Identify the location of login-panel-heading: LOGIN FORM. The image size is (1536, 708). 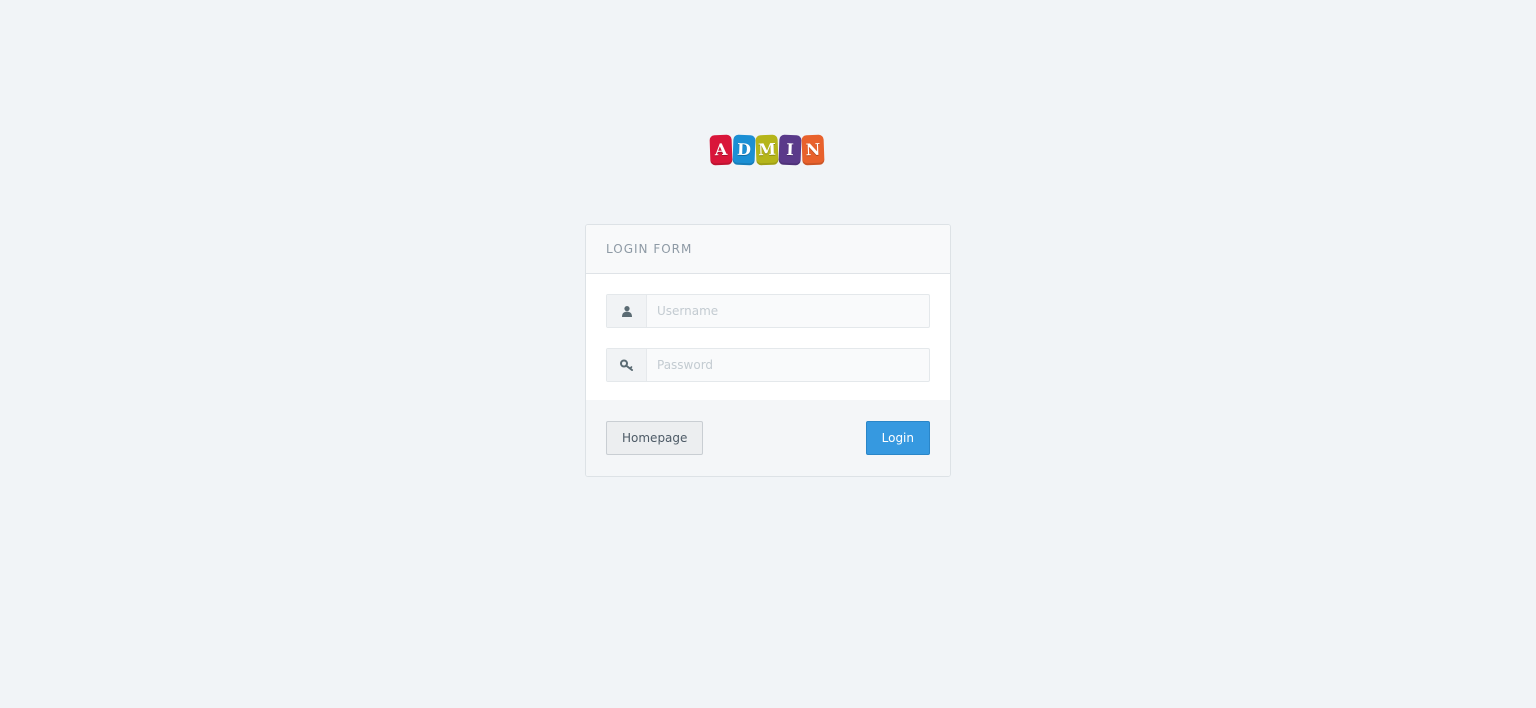
(768, 249).